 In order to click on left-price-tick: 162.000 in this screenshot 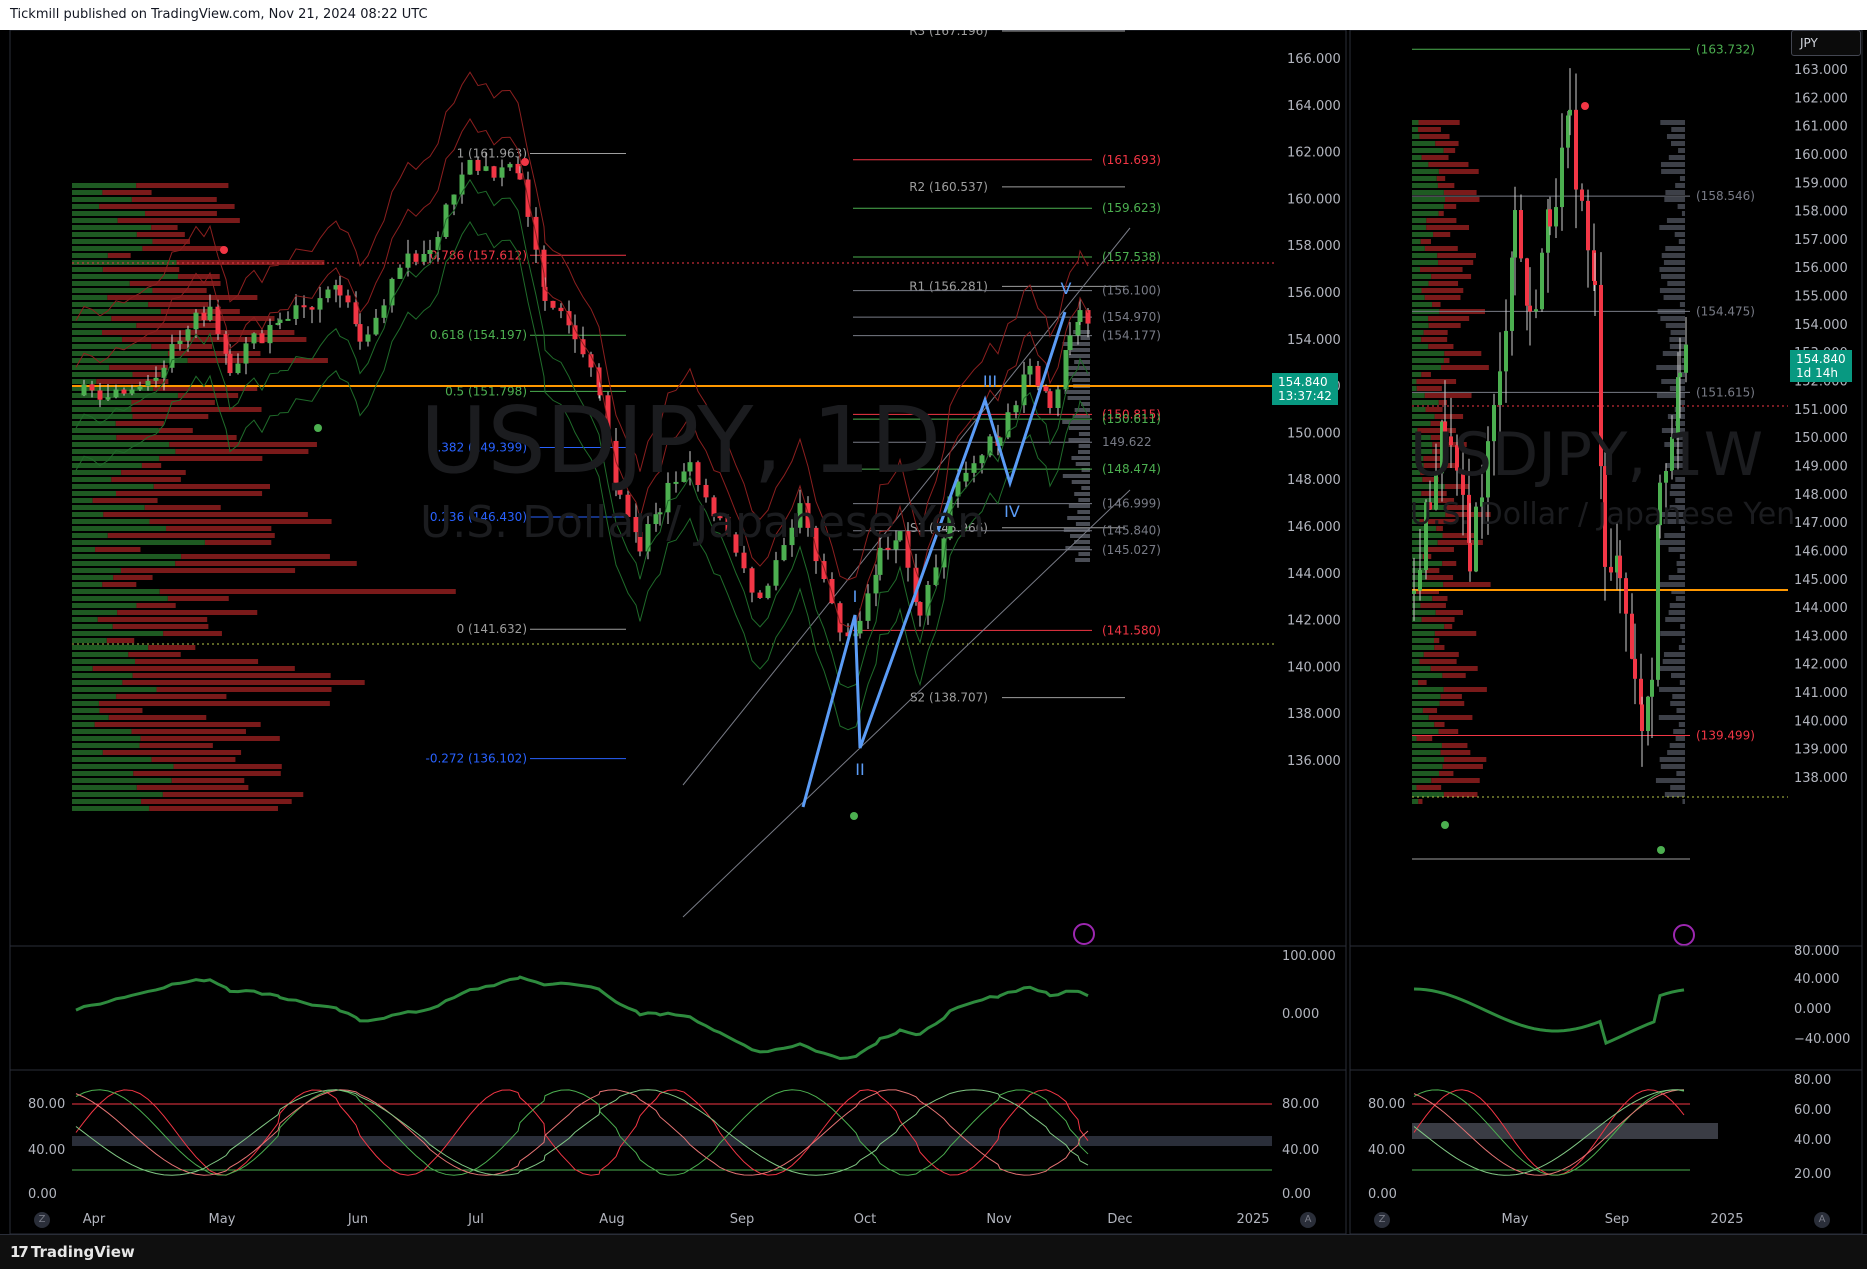, I will do `click(1314, 153)`.